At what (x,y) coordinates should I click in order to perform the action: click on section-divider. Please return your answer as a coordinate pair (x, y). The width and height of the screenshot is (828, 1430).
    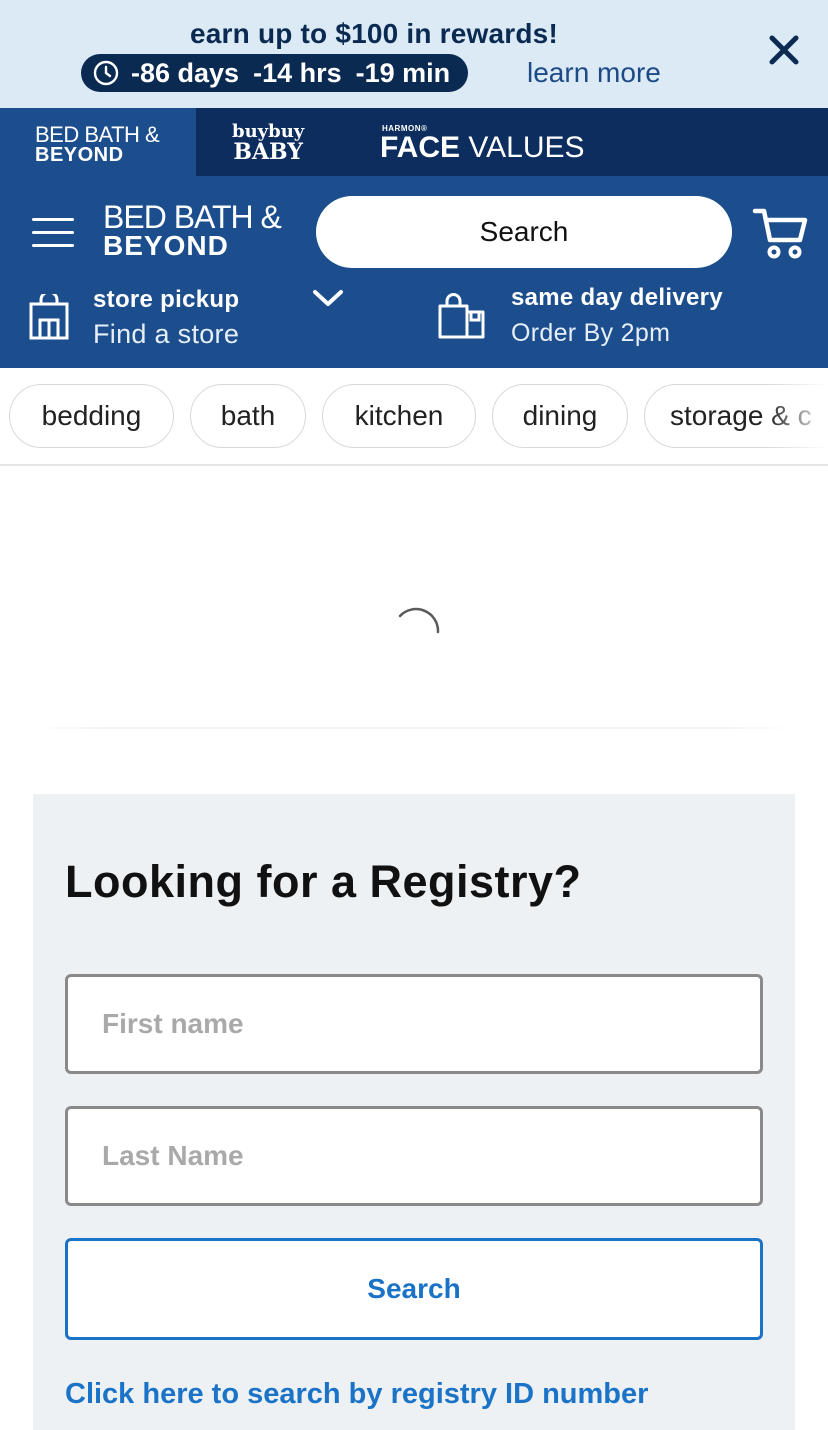
    Looking at the image, I should click on (414, 728).